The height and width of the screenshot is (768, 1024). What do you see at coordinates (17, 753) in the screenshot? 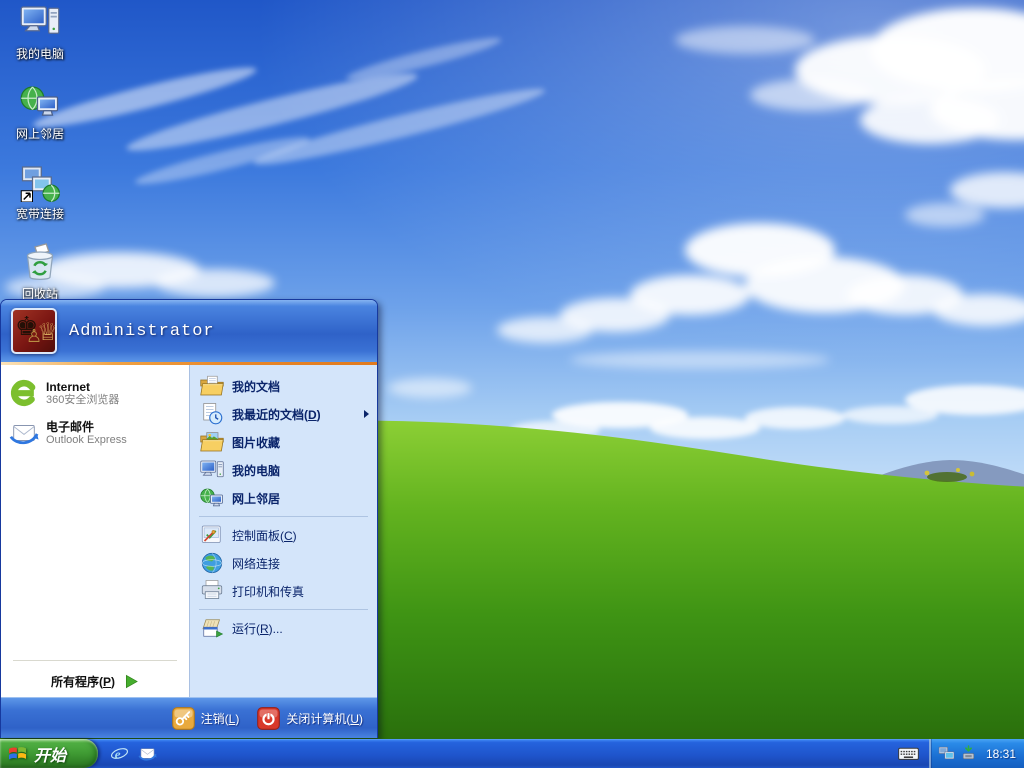
I see `windows-flag-icon` at bounding box center [17, 753].